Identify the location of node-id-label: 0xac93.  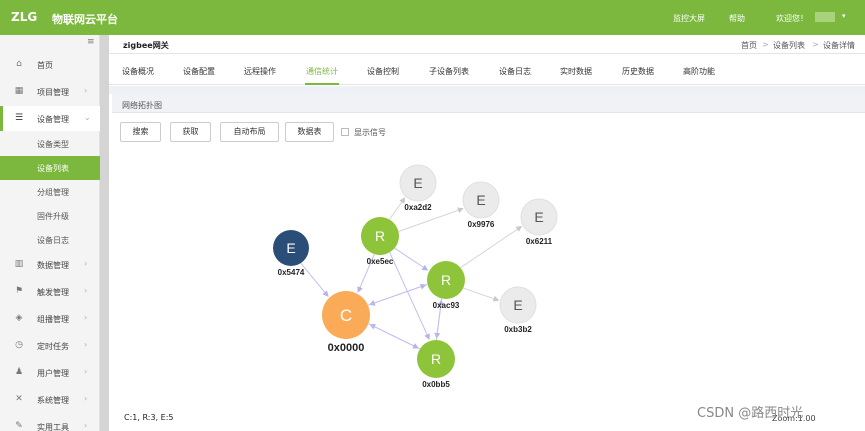
(446, 305).